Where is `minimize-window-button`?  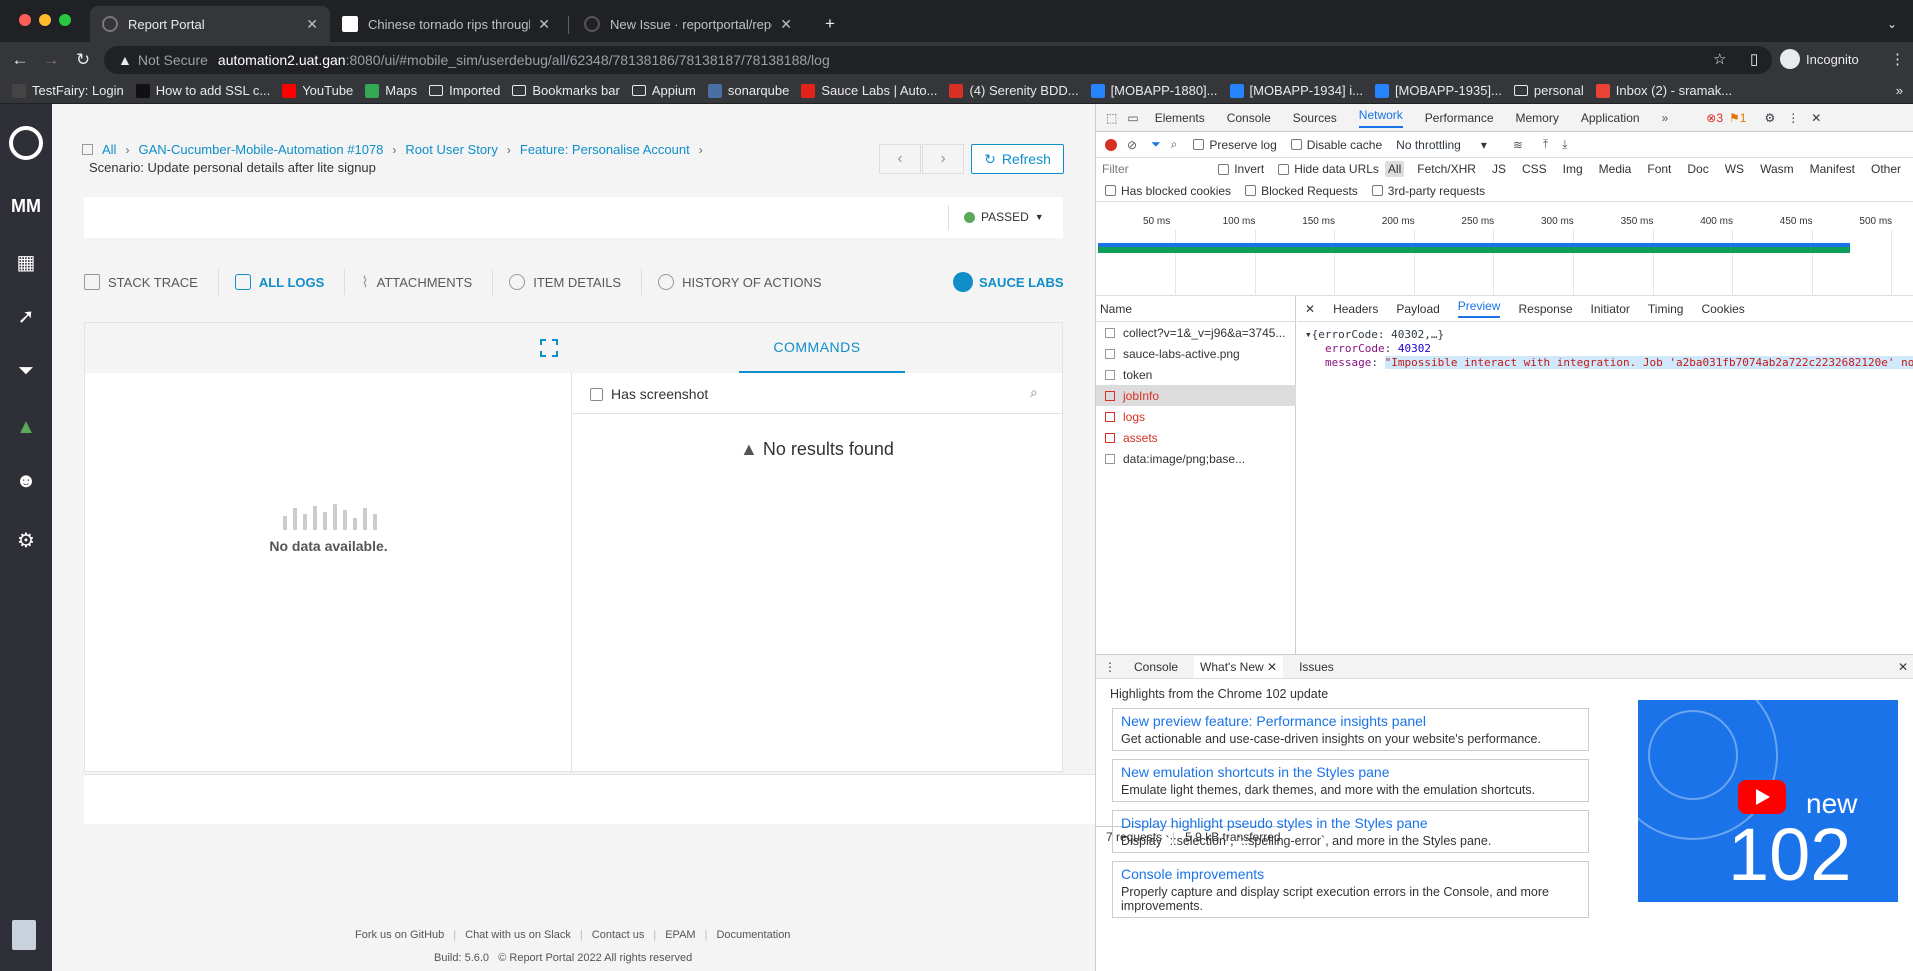
minimize-window-button is located at coordinates (45, 20).